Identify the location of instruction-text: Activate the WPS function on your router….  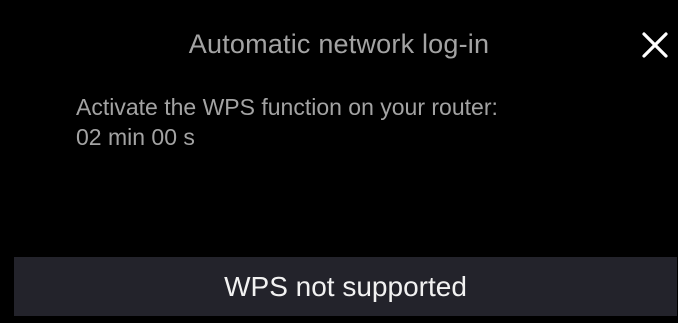
(287, 107).